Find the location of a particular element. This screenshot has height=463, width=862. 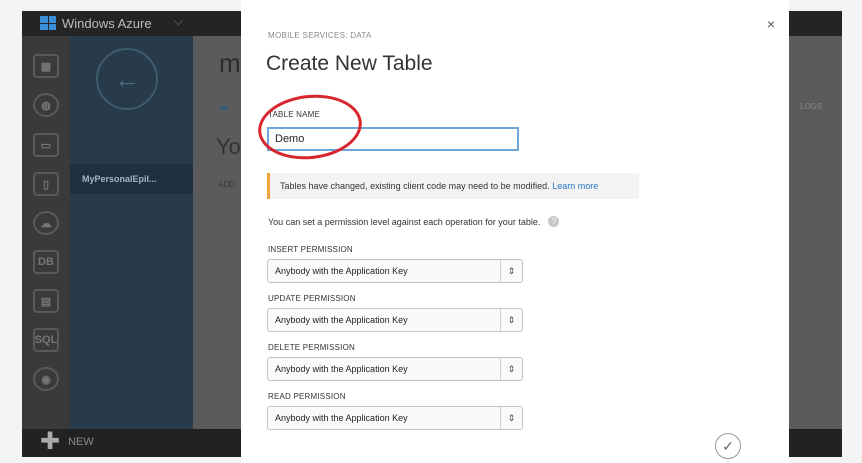

insert-permission-select: Anybody with the Application Key ⇕ is located at coordinates (395, 271).